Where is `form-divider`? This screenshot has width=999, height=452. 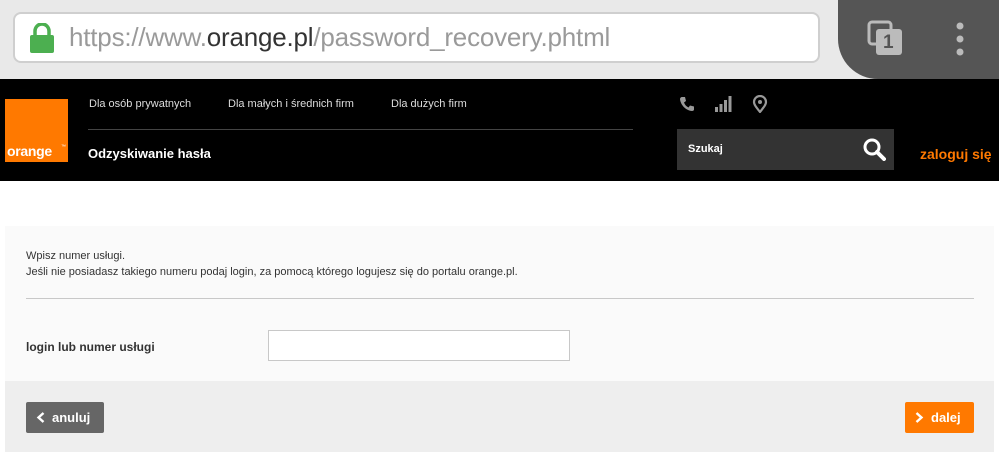
form-divider is located at coordinates (500, 298).